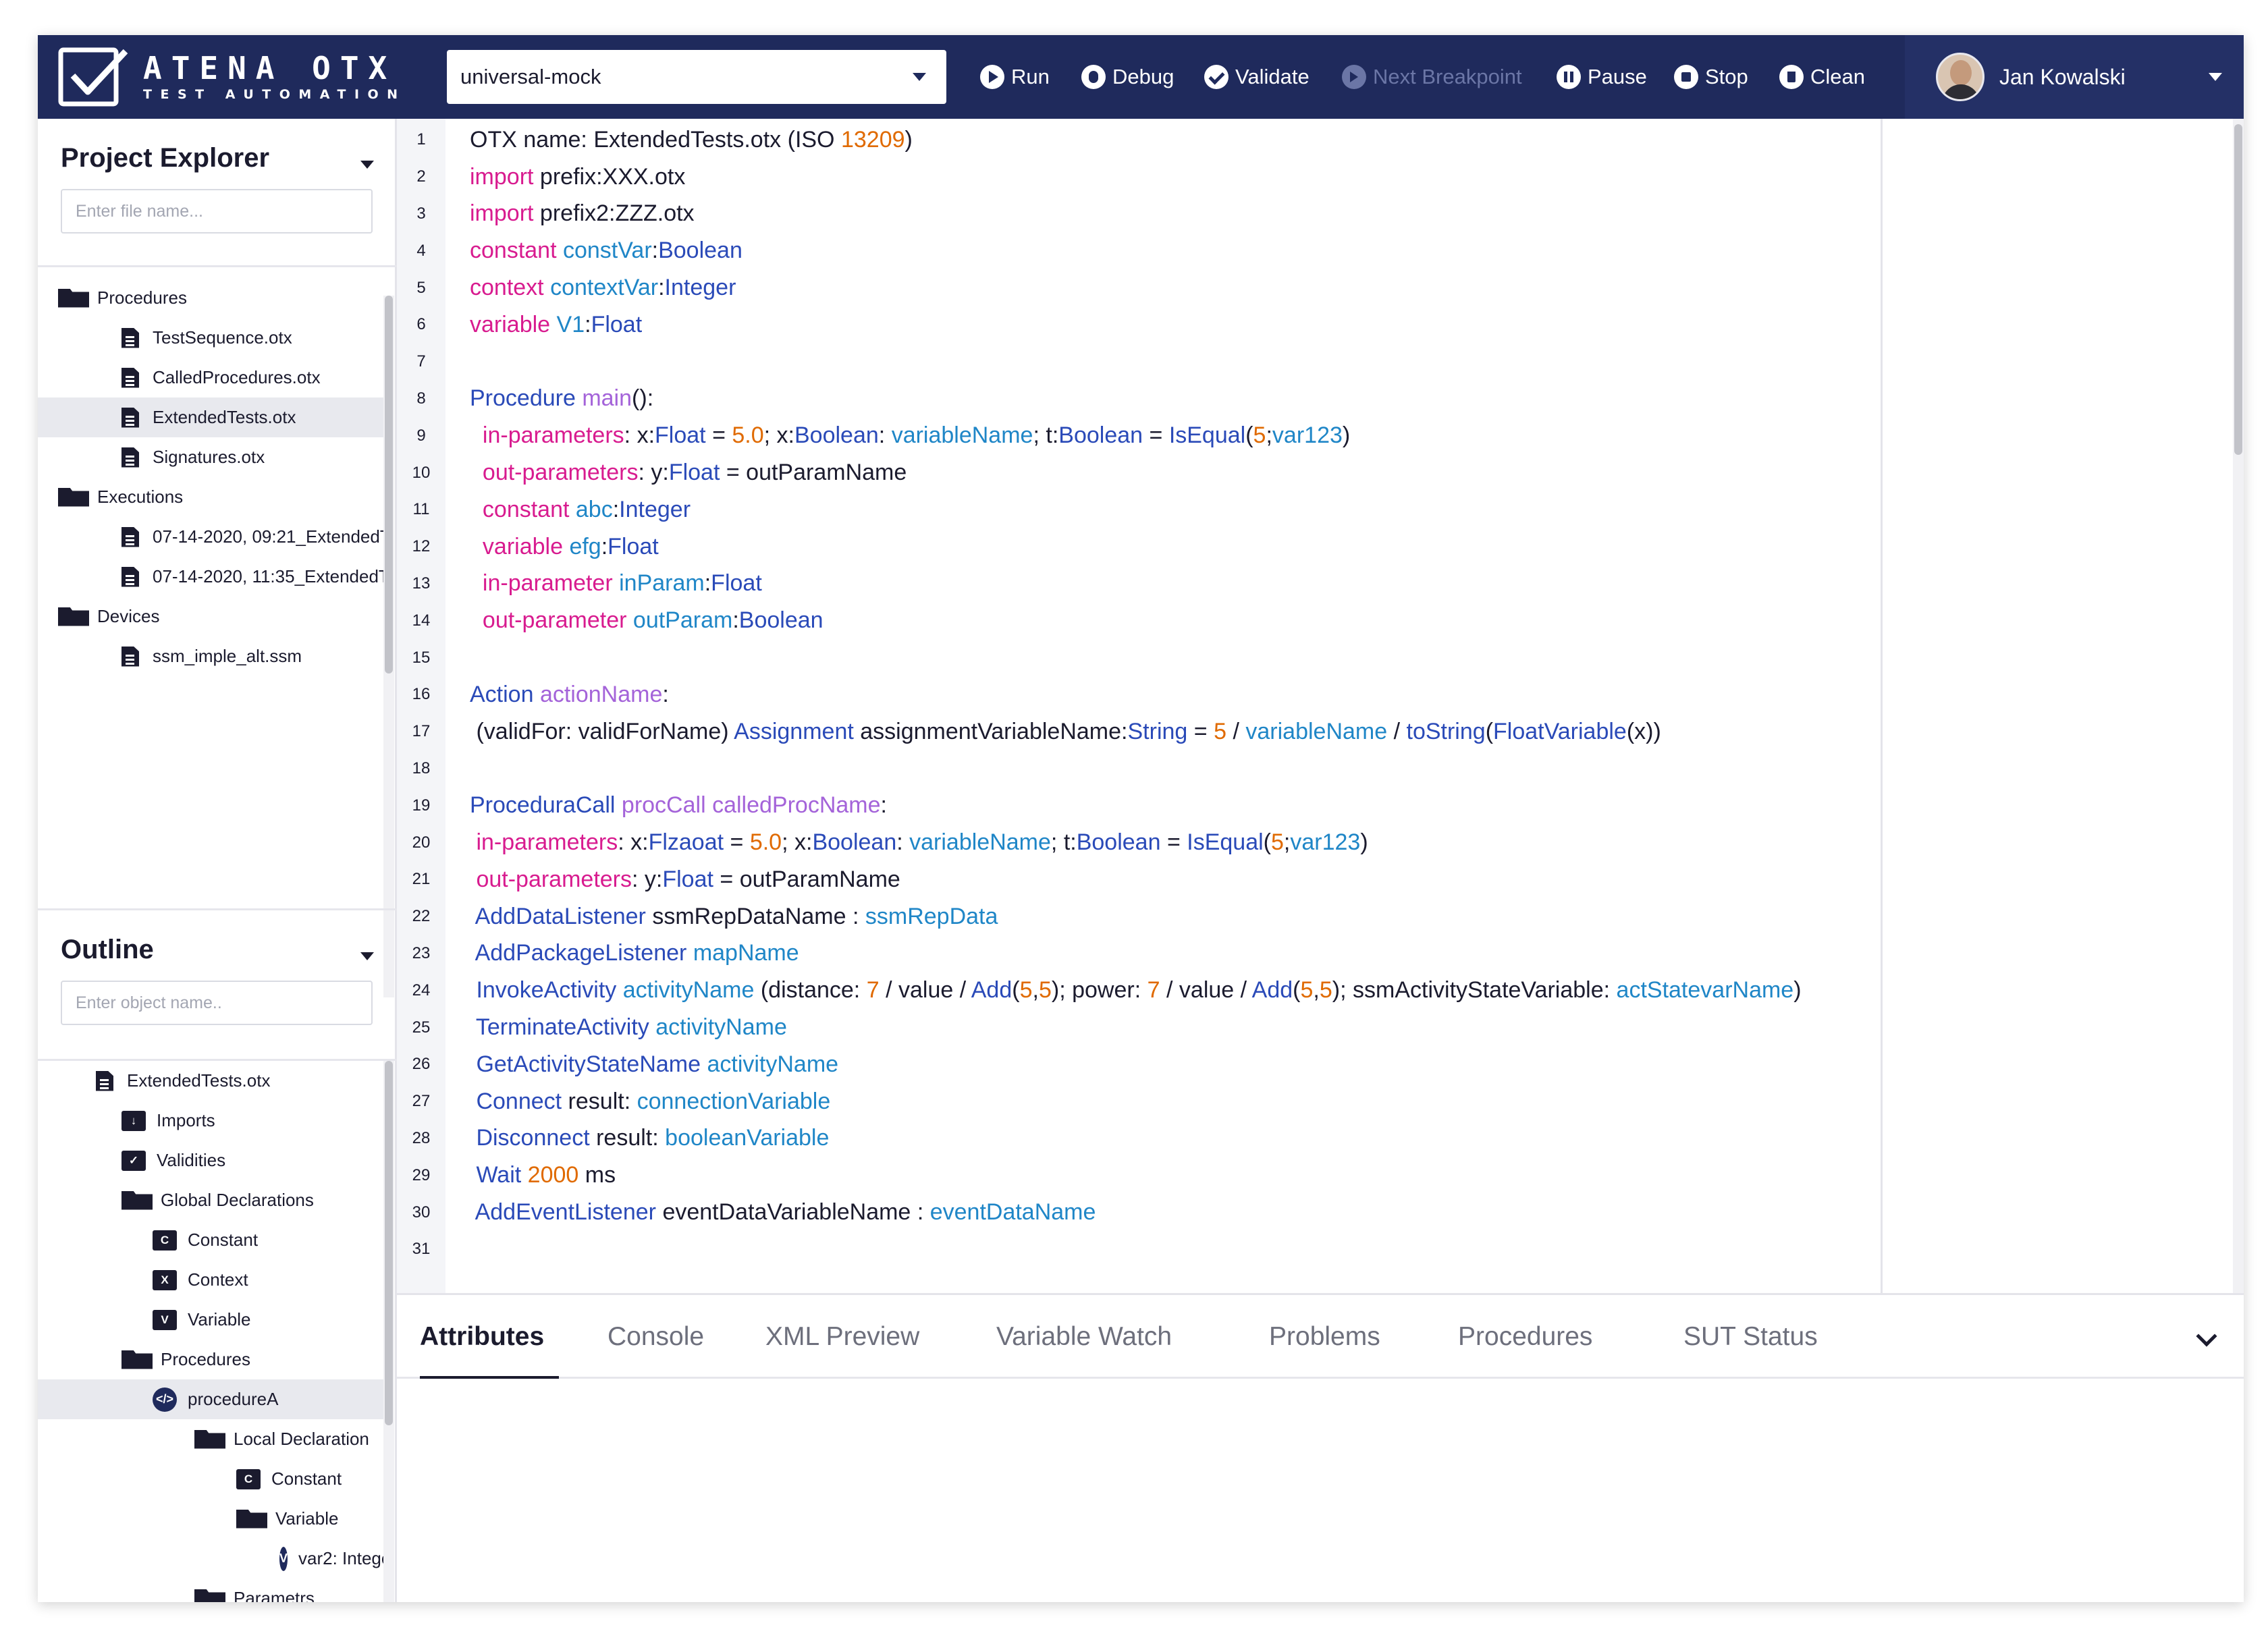  Describe the element at coordinates (842, 1337) in the screenshot. I see `tab-xml-preview: XML Preview` at that location.